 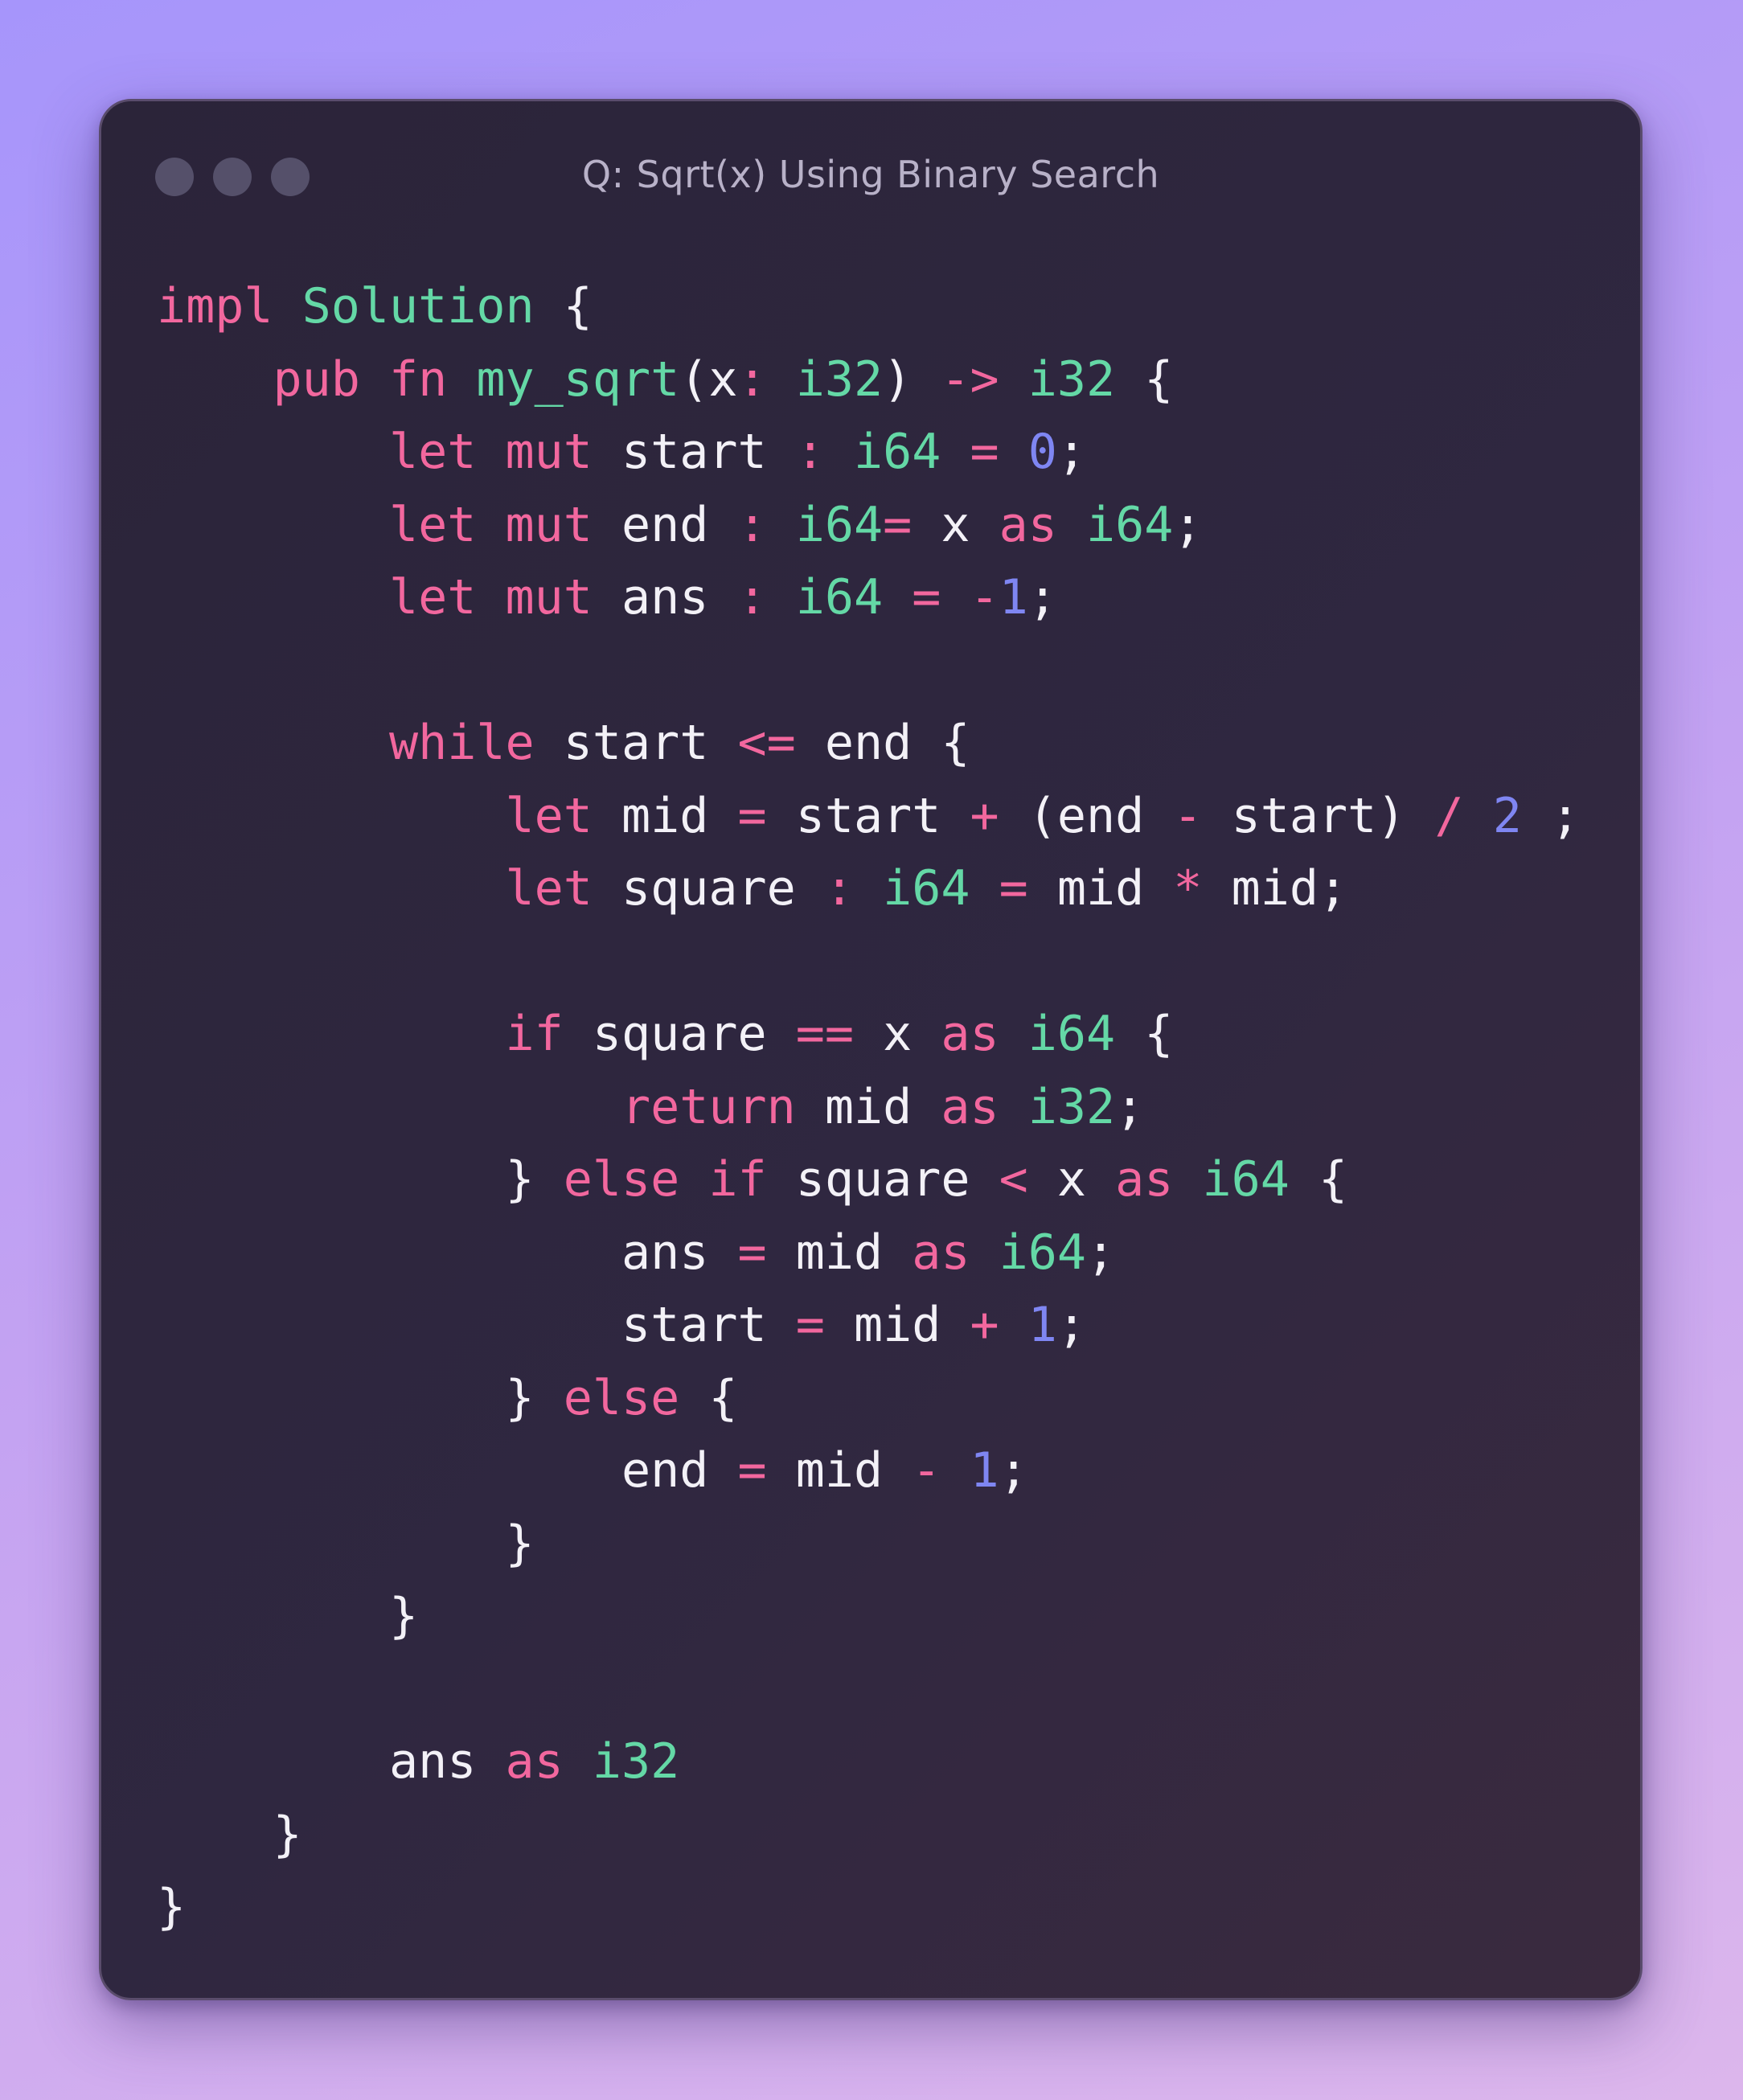 What do you see at coordinates (708, 1106) in the screenshot?
I see `keyword-token: return` at bounding box center [708, 1106].